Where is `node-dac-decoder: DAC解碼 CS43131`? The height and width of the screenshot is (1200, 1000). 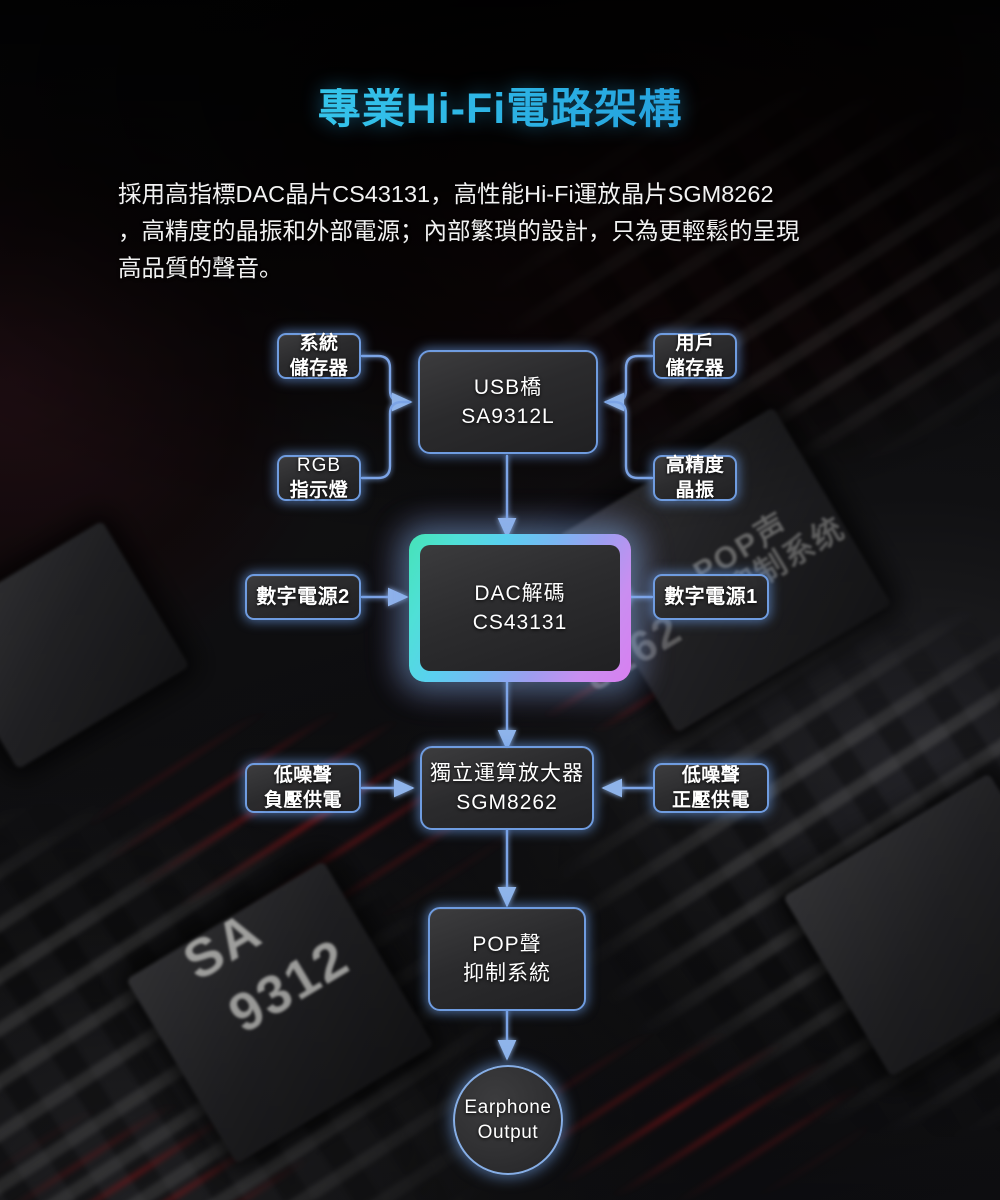 node-dac-decoder: DAC解碼 CS43131 is located at coordinates (520, 608).